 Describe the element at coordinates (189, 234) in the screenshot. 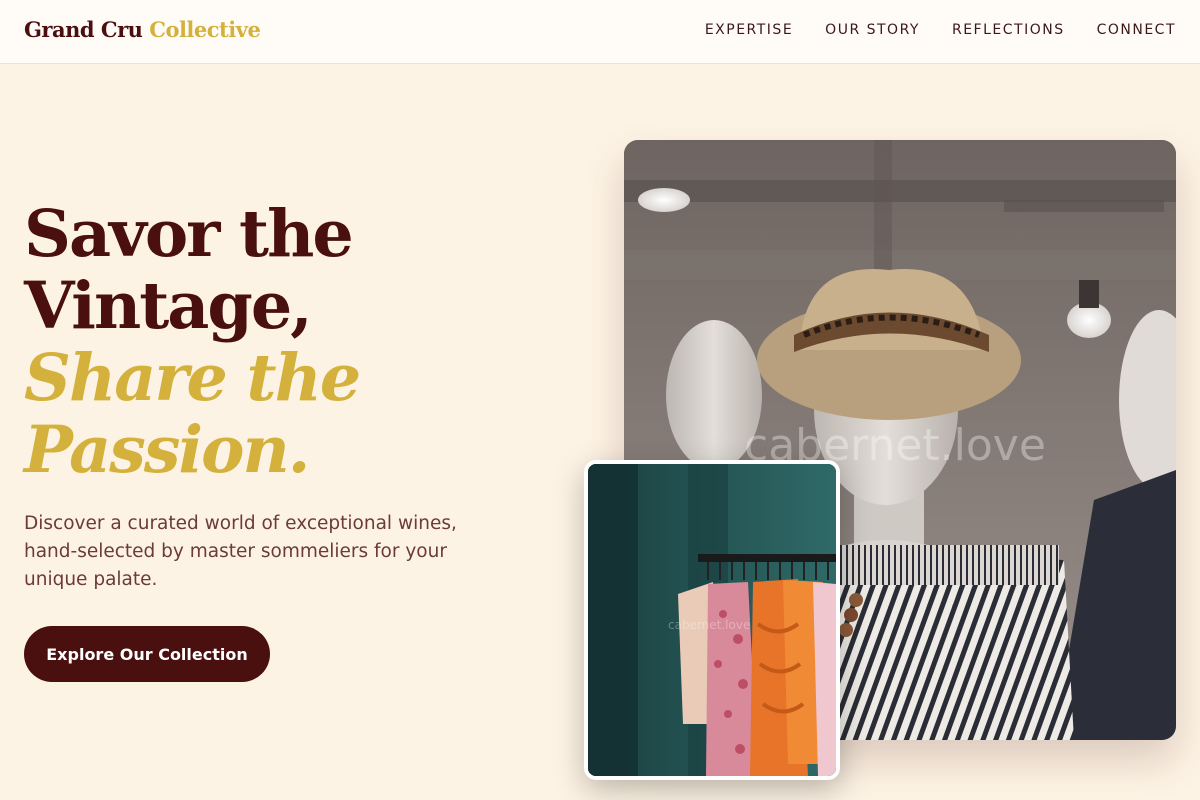

I see `headline-line-1: Savor the` at that location.